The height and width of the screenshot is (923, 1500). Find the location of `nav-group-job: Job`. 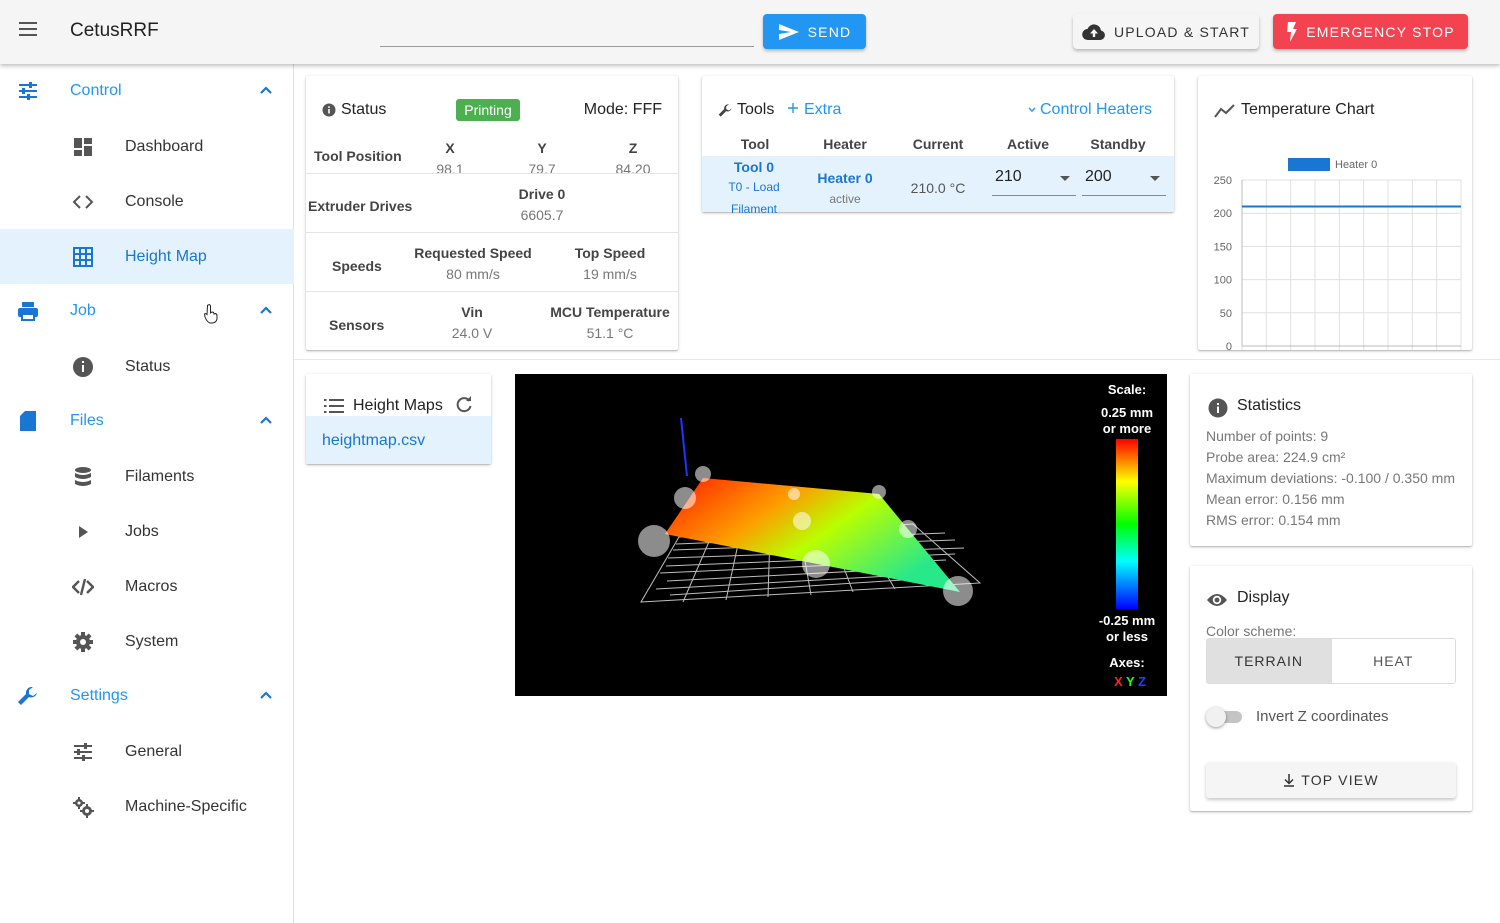

nav-group-job: Job is located at coordinates (147, 311).